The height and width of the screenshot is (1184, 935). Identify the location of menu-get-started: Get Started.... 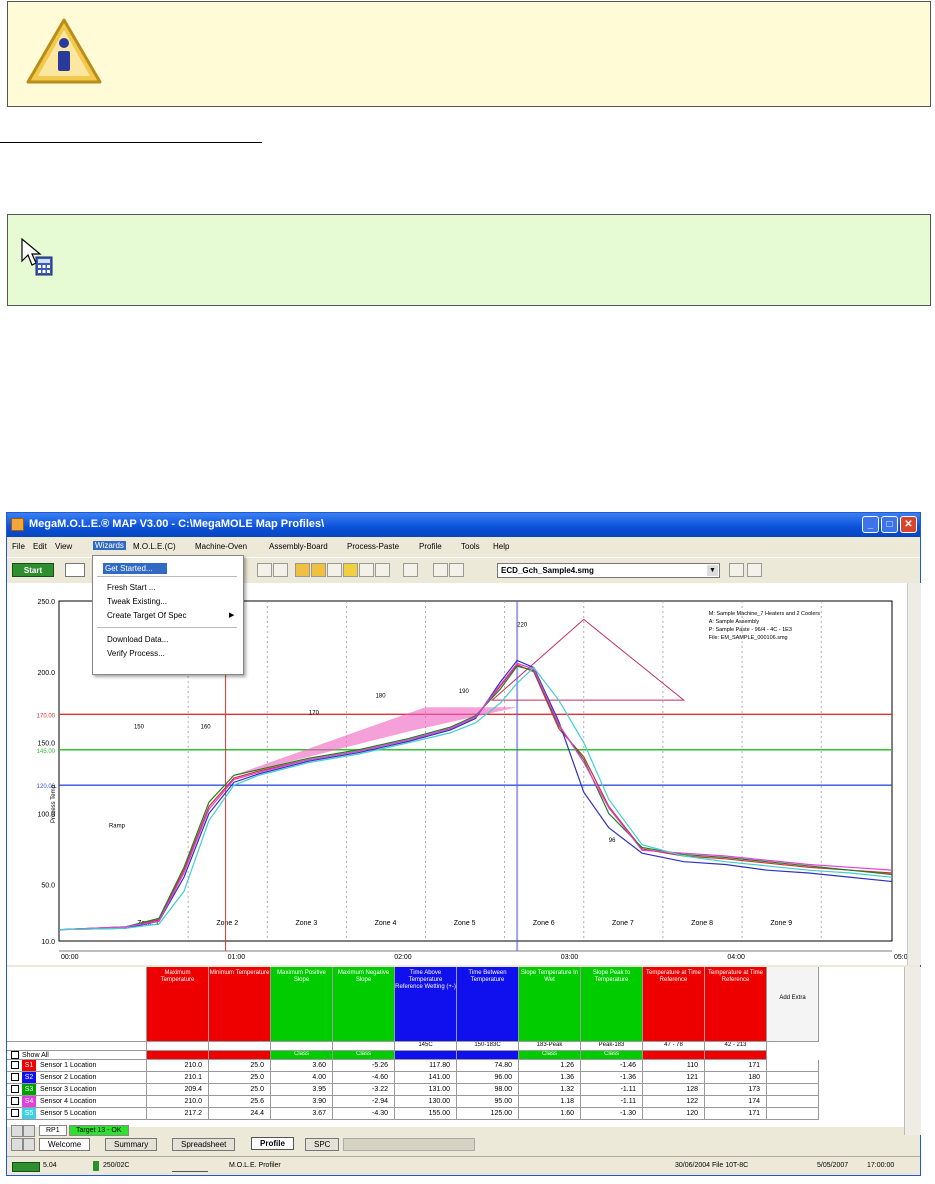
(135, 568).